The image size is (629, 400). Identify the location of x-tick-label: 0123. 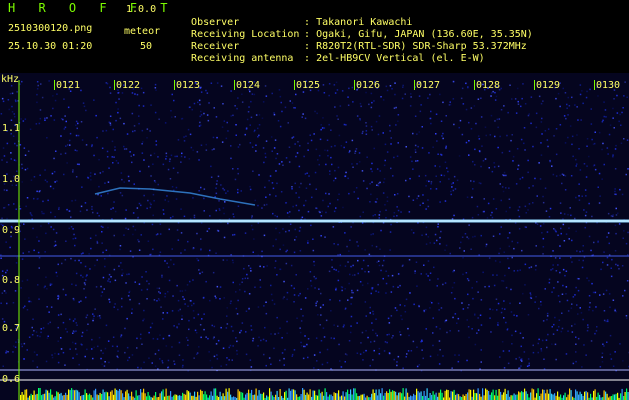
(188, 85).